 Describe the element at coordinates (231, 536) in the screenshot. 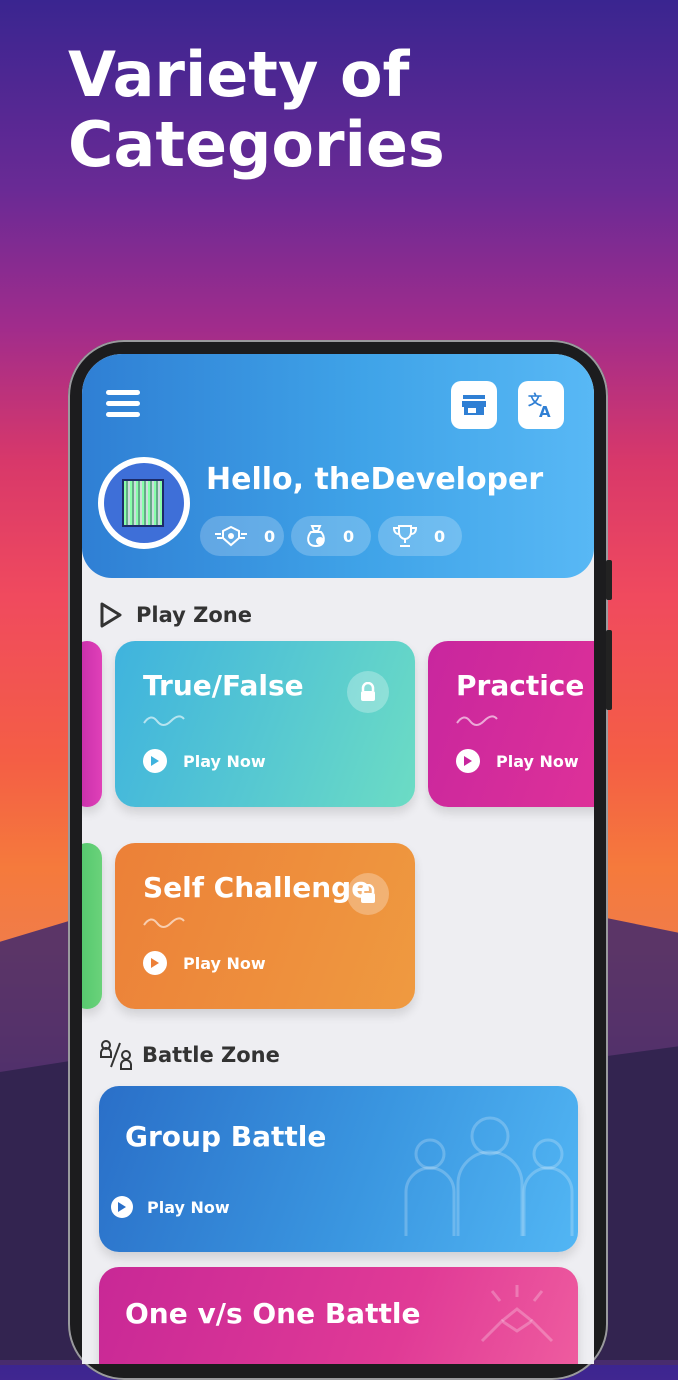

I see `rank-badge-icon` at that location.